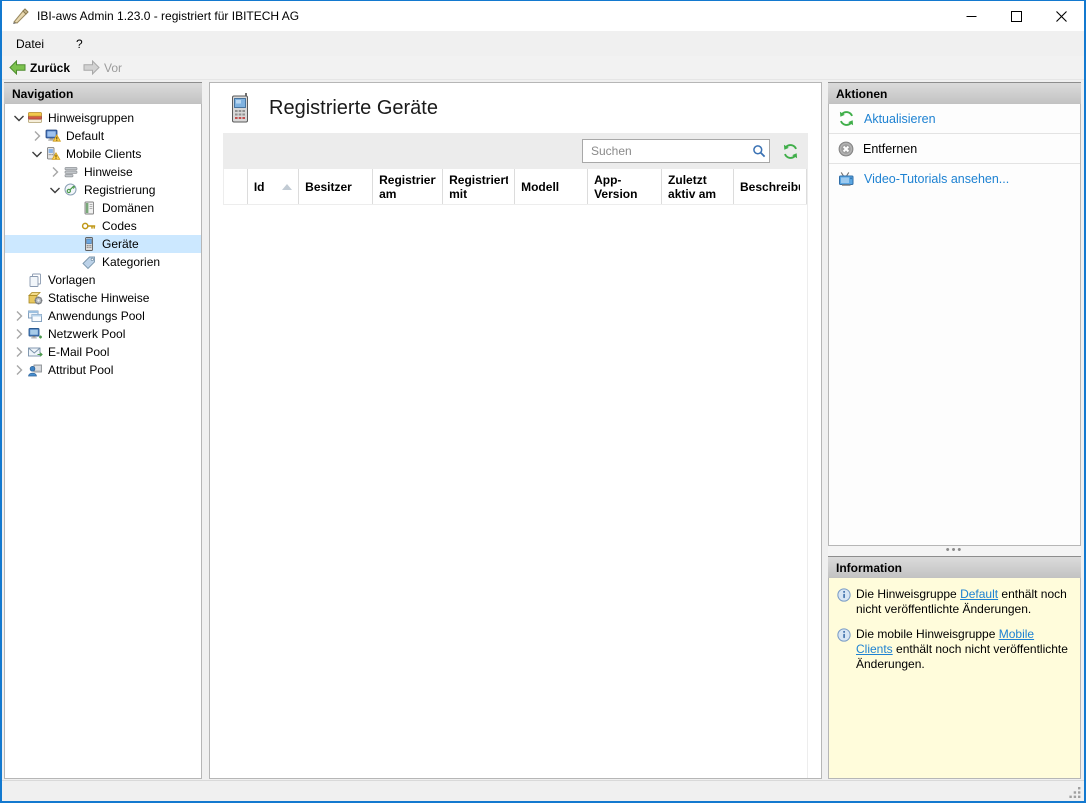  I want to click on tree-item-hinweisgruppen: Hinweisgruppen, so click(103, 118).